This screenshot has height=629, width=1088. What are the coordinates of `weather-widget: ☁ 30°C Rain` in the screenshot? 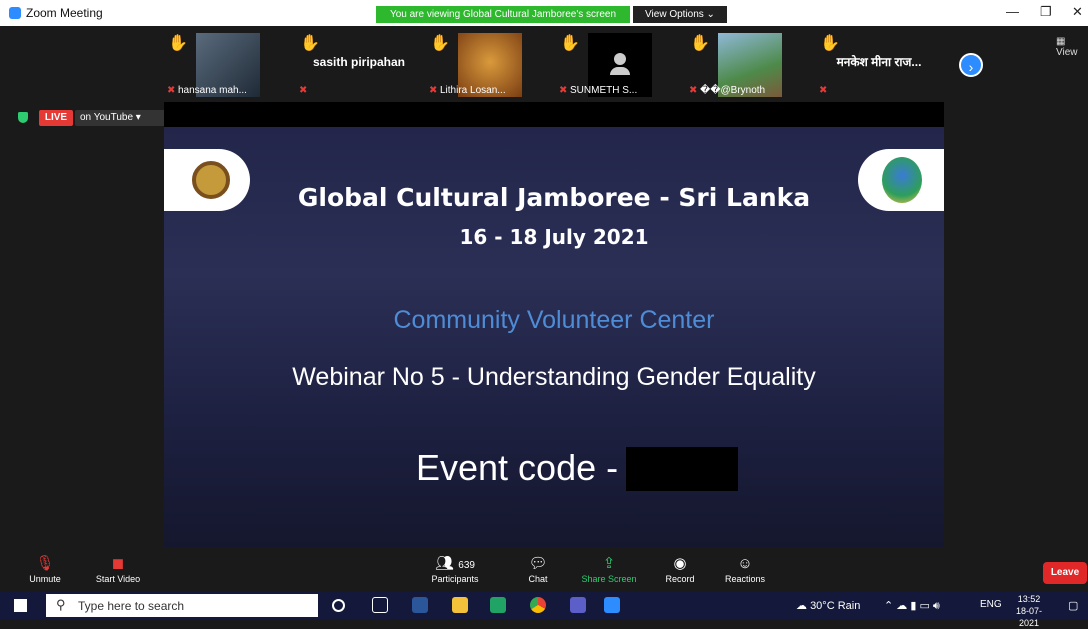 It's located at (828, 605).